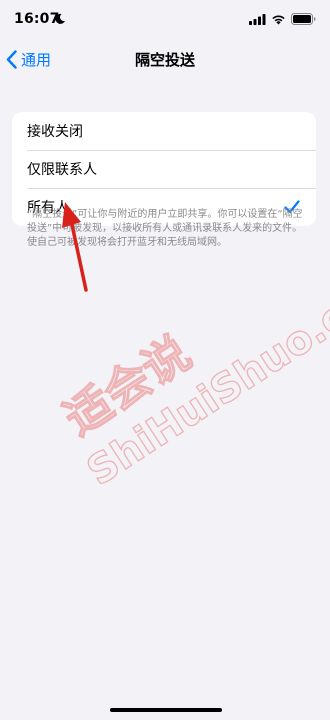 The width and height of the screenshot is (330, 720). I want to click on option-label: 仅限联系人, so click(62, 170).